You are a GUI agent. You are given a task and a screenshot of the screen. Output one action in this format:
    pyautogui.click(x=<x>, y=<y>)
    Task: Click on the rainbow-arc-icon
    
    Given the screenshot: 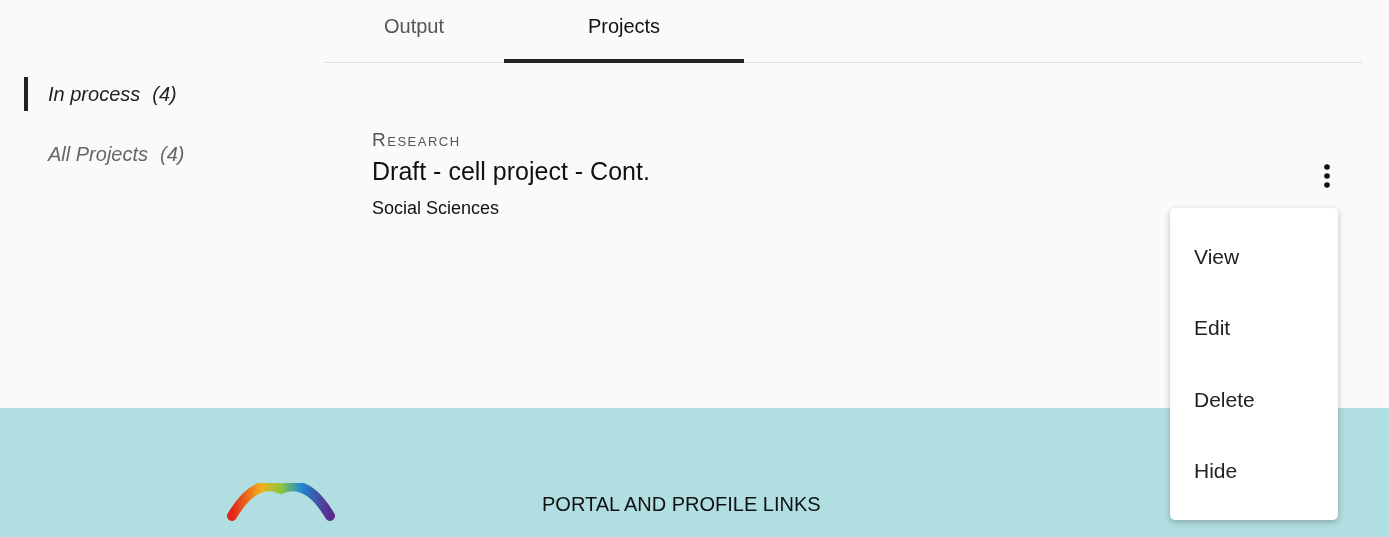 What is the action you would take?
    pyautogui.click(x=281, y=503)
    